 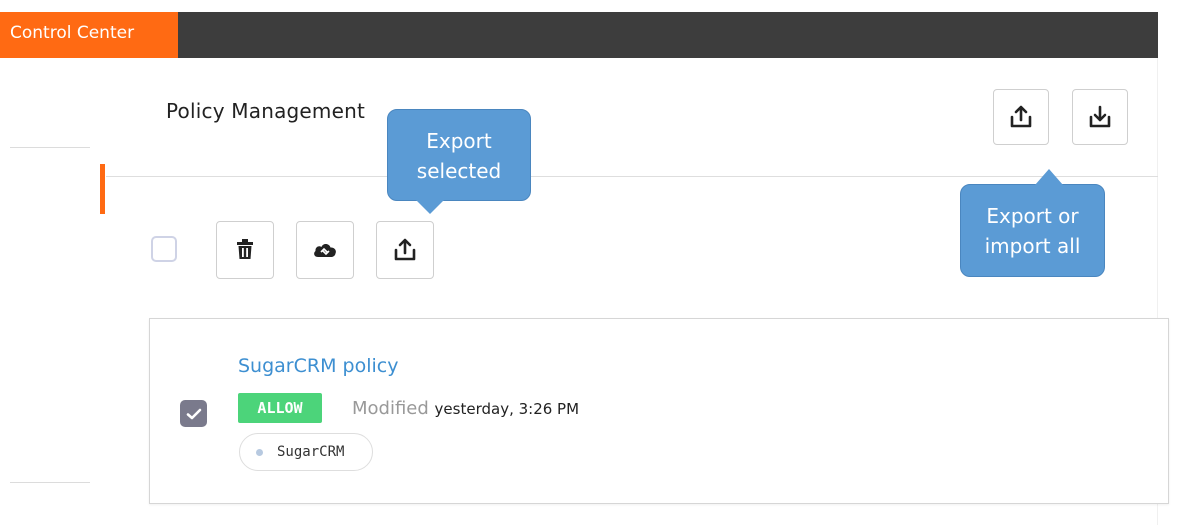 I want to click on header-divider, so click(x=632, y=176).